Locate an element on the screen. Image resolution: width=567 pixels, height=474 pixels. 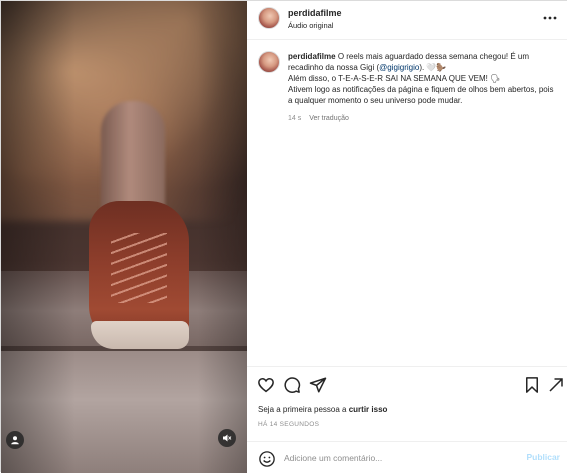
more-options-button is located at coordinates (550, 18).